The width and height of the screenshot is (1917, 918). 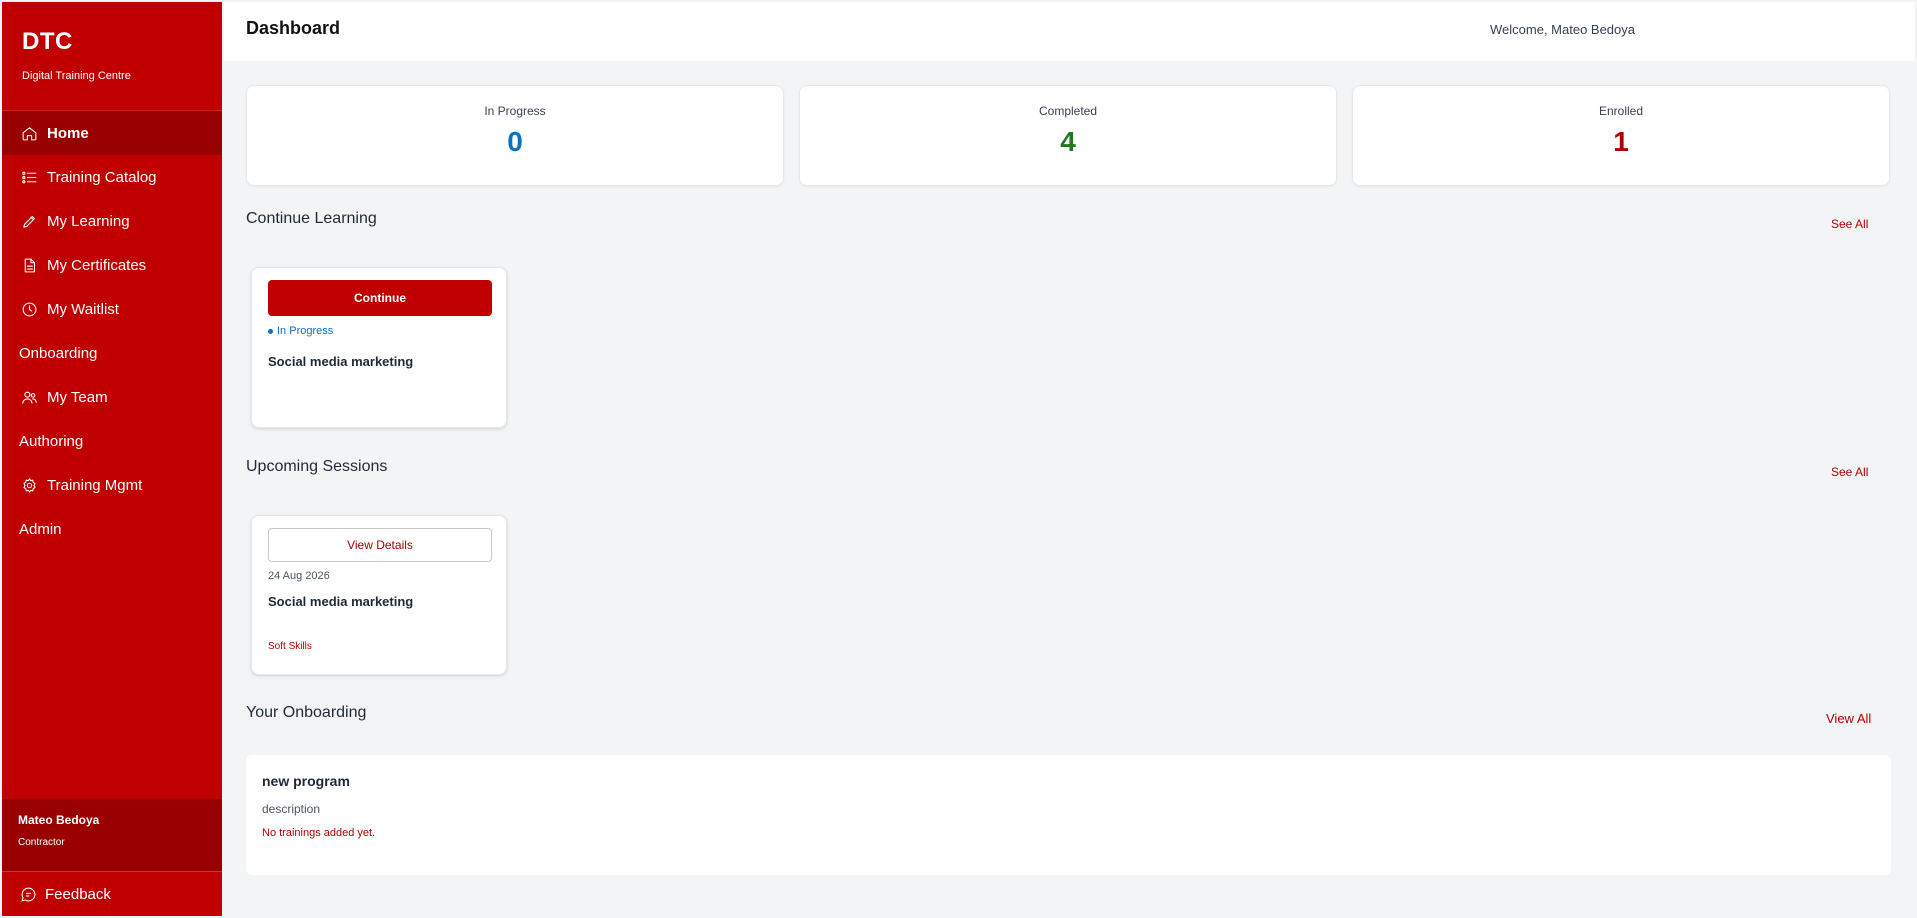 I want to click on sidebar-item-my-waitlist: My Waitlist, so click(x=112, y=309).